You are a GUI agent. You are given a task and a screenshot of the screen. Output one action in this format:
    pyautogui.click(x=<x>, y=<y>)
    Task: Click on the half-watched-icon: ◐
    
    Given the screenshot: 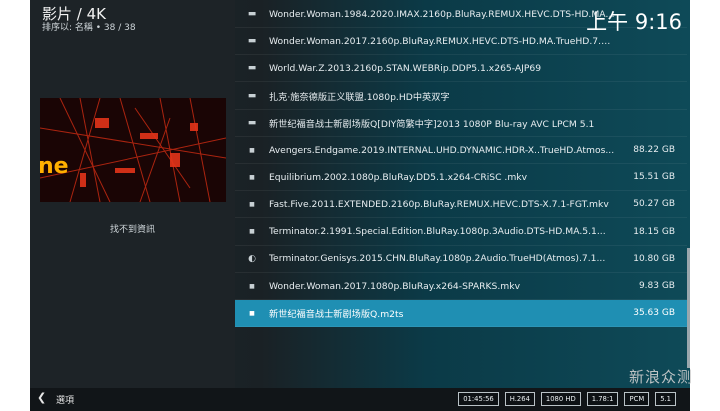 What is the action you would take?
    pyautogui.click(x=252, y=258)
    